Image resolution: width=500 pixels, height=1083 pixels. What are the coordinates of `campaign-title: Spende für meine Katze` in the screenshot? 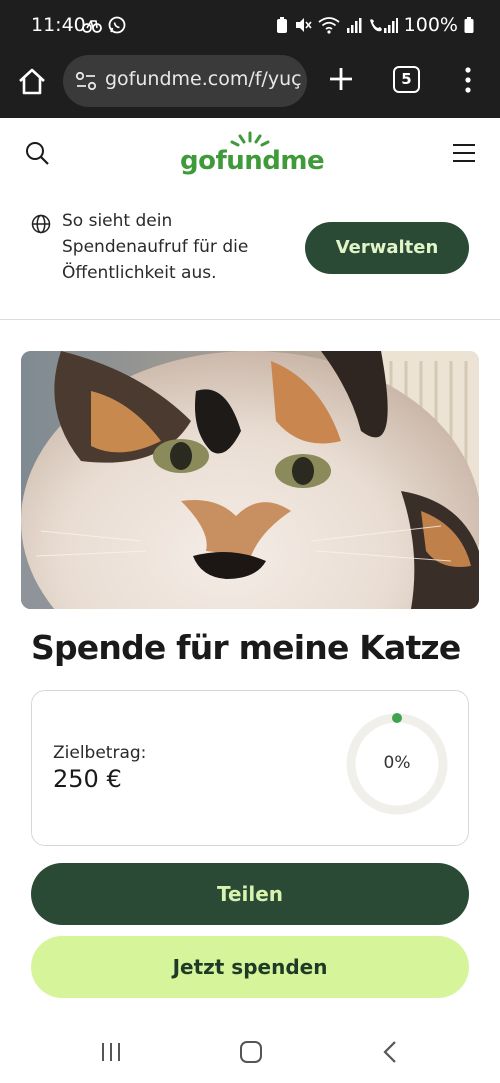 It's located at (246, 647).